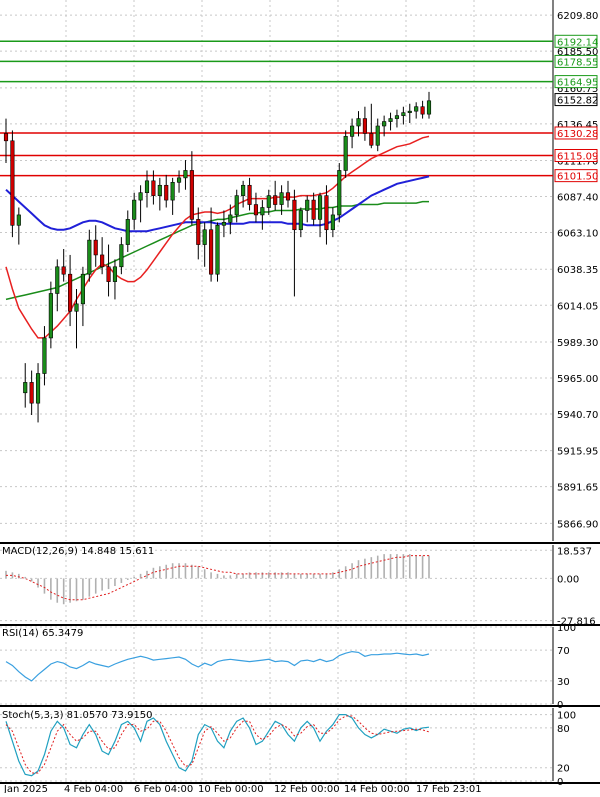  What do you see at coordinates (566, 716) in the screenshot?
I see `stoch-y-tick-label: 100` at bounding box center [566, 716].